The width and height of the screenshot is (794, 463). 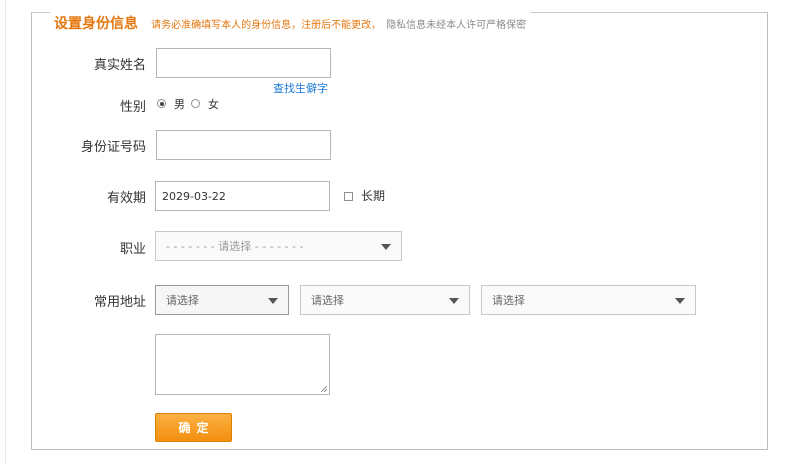 I want to click on id-number-input, so click(x=243, y=145).